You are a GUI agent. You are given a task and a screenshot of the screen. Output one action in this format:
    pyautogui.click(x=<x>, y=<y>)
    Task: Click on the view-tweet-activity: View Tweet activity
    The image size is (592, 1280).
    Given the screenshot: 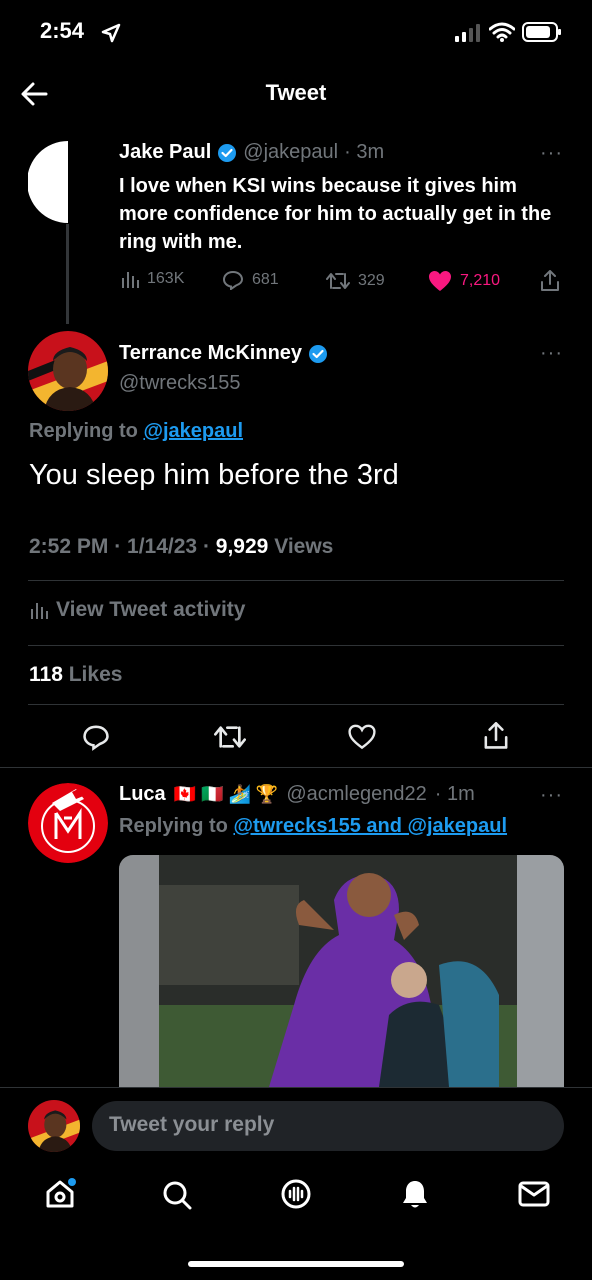 What is the action you would take?
    pyautogui.click(x=137, y=610)
    